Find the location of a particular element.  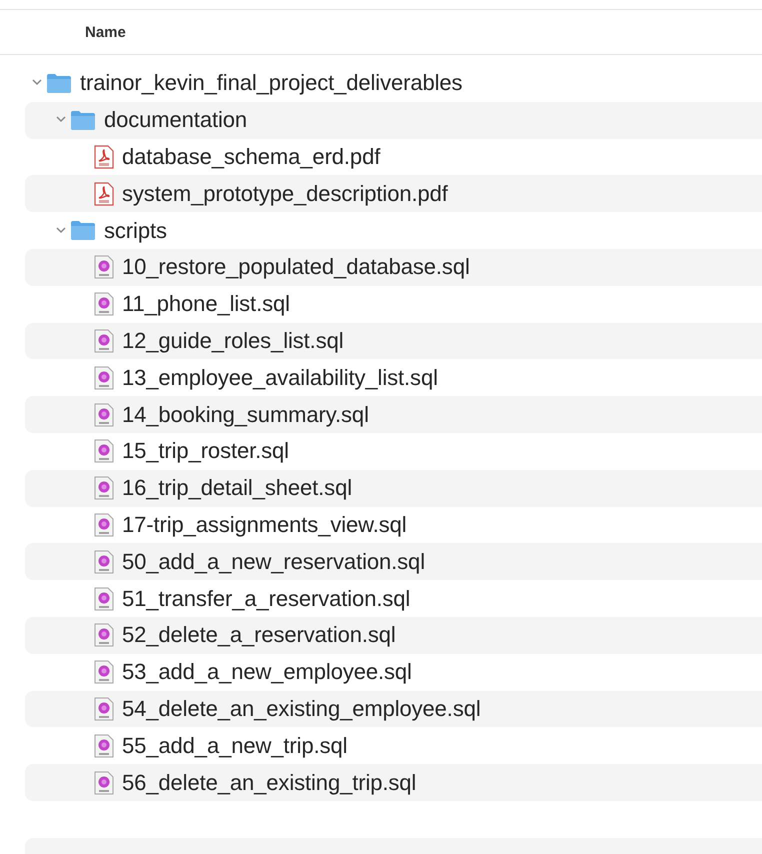

file-row: 53_add_a_new_employee.sql is located at coordinates (393, 672).